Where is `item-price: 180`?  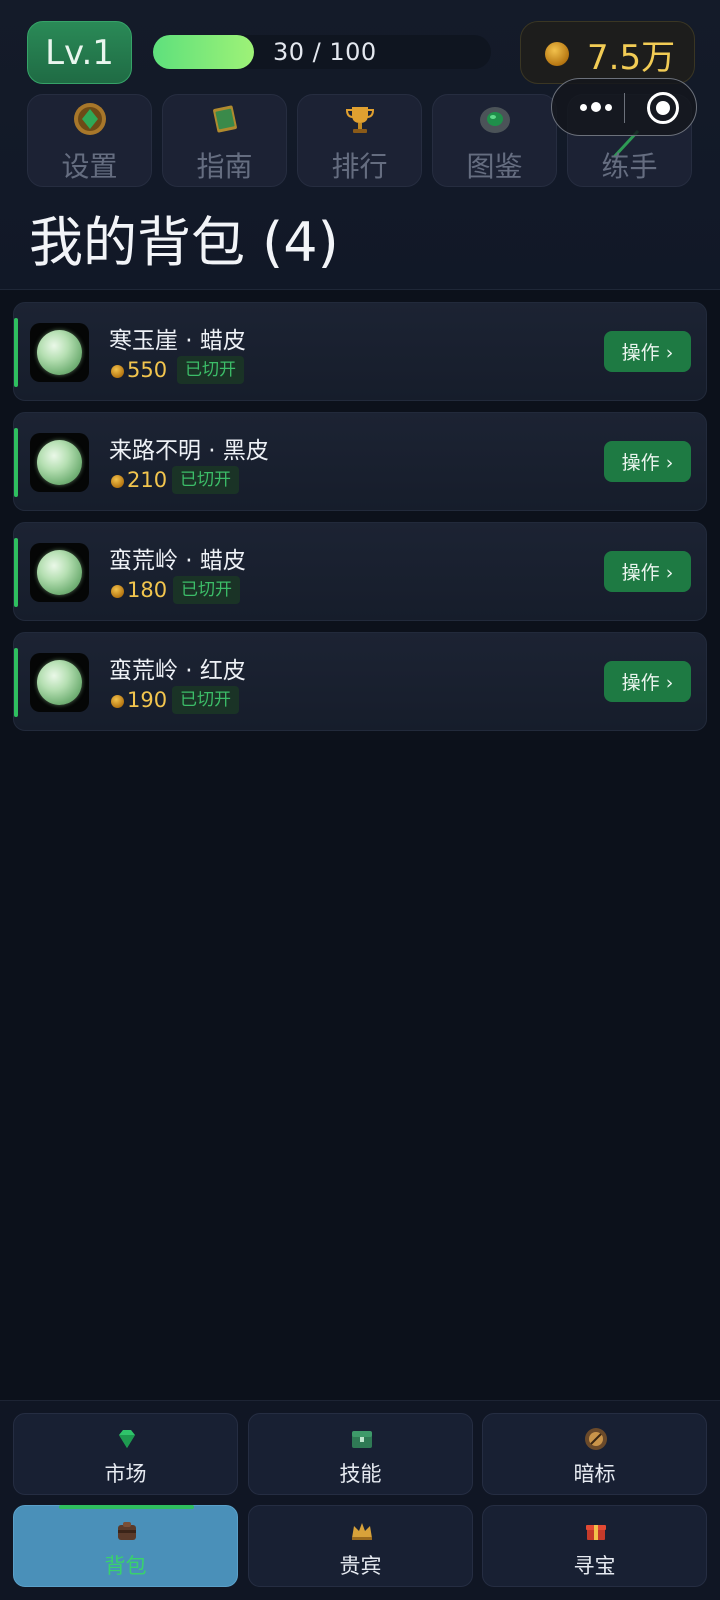
item-price: 180 is located at coordinates (147, 590).